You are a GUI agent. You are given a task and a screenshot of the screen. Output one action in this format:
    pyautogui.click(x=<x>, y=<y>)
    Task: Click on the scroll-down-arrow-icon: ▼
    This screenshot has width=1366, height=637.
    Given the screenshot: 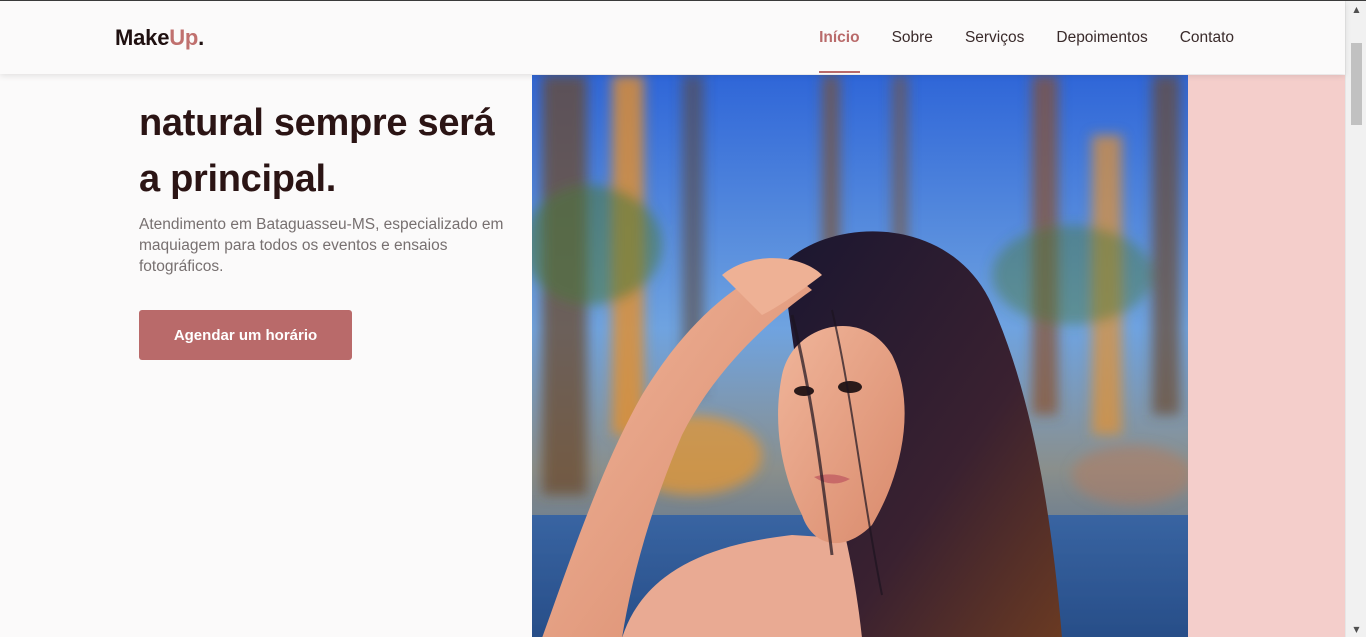 What is the action you would take?
    pyautogui.click(x=1356, y=629)
    